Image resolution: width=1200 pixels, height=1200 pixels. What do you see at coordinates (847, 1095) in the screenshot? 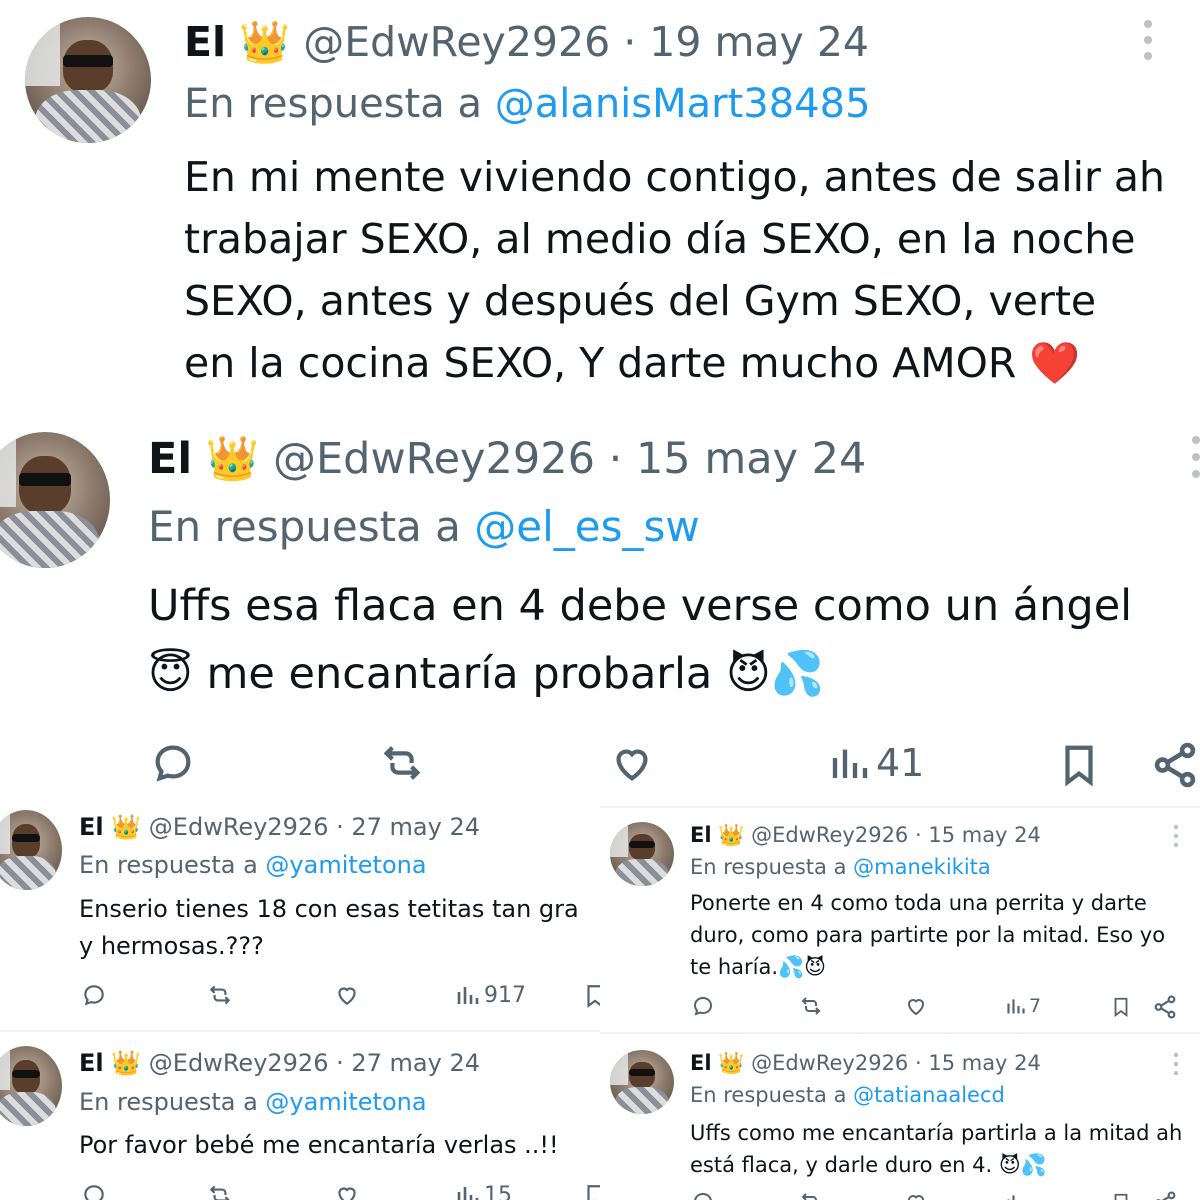
I see `reply-context: En respuesta a @tatianaalecd` at bounding box center [847, 1095].